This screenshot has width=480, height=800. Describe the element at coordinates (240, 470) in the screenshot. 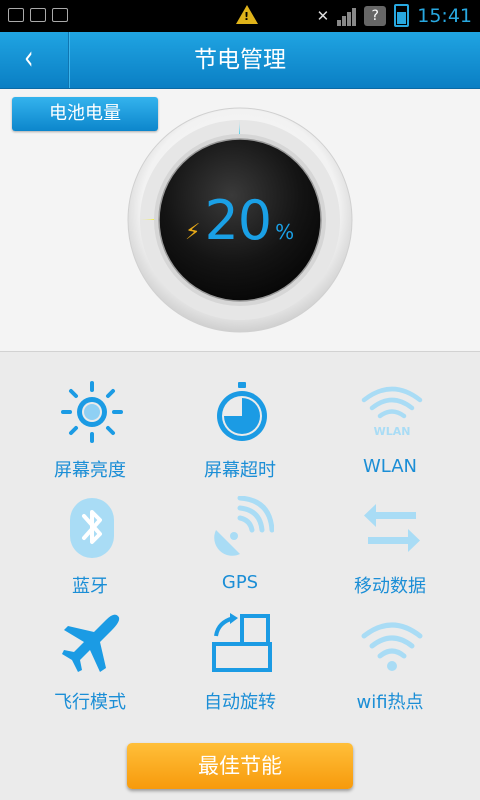

I see `toggle-label: 屏幕超时` at that location.